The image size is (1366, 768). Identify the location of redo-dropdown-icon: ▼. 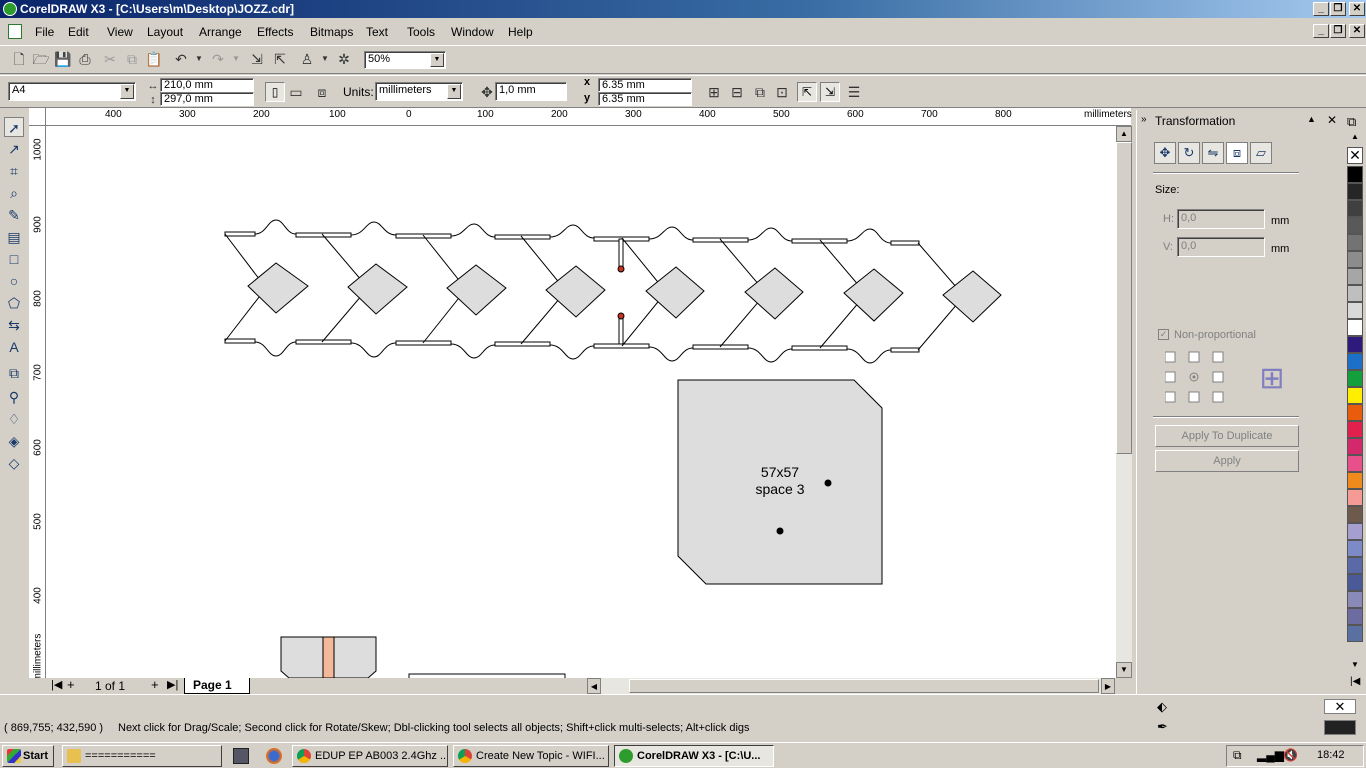
(236, 59).